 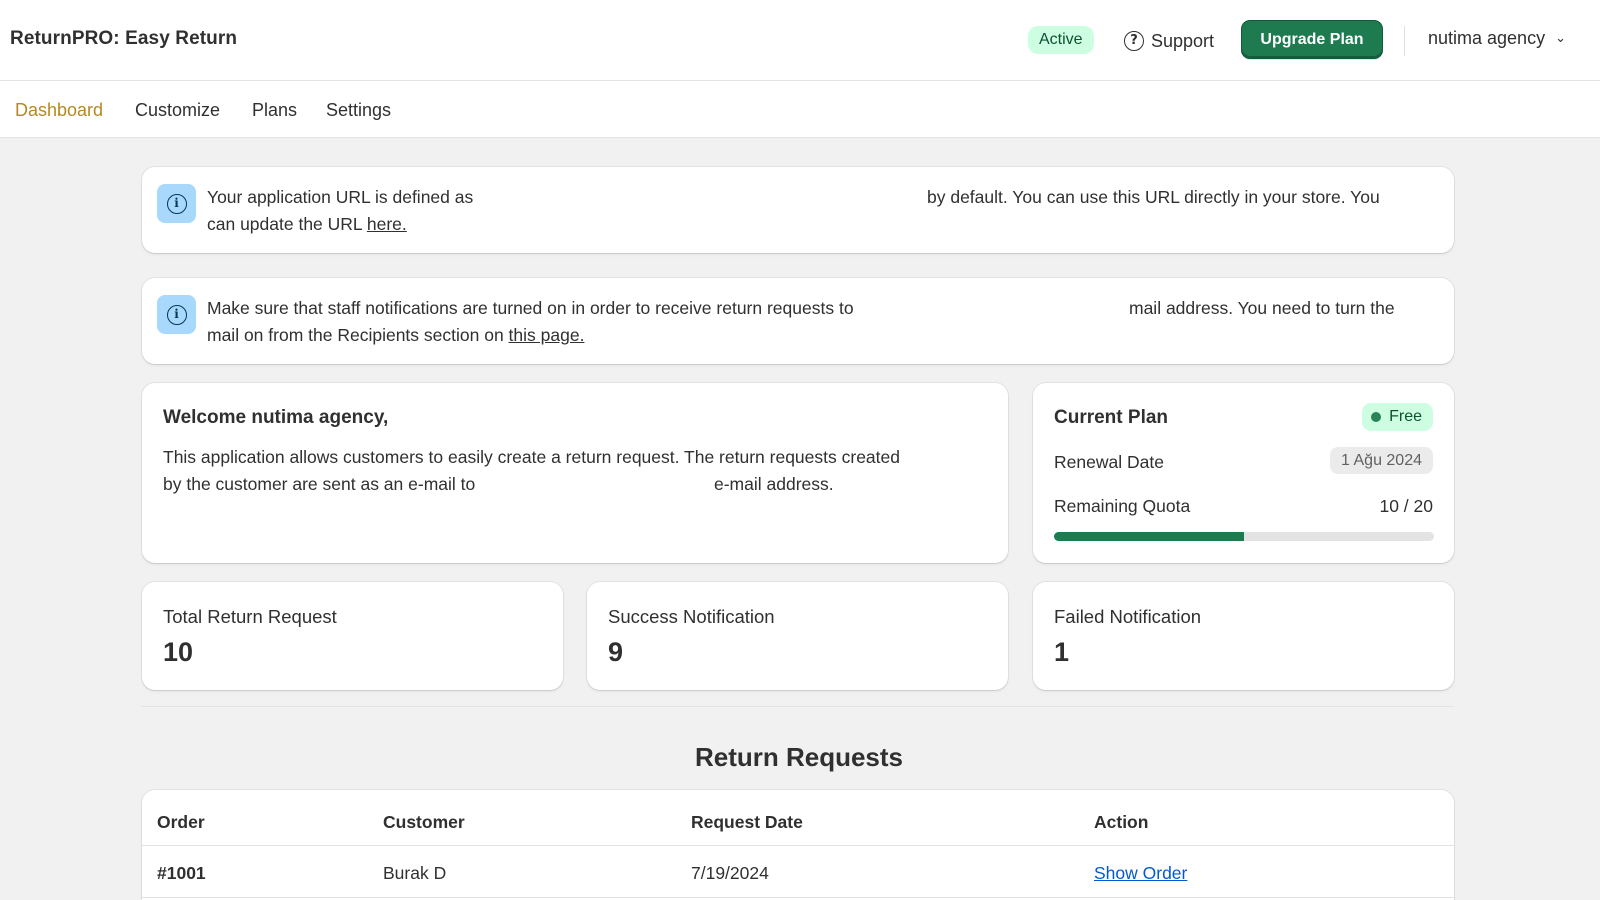 I want to click on stat-label: Total Return Request, so click(x=250, y=616).